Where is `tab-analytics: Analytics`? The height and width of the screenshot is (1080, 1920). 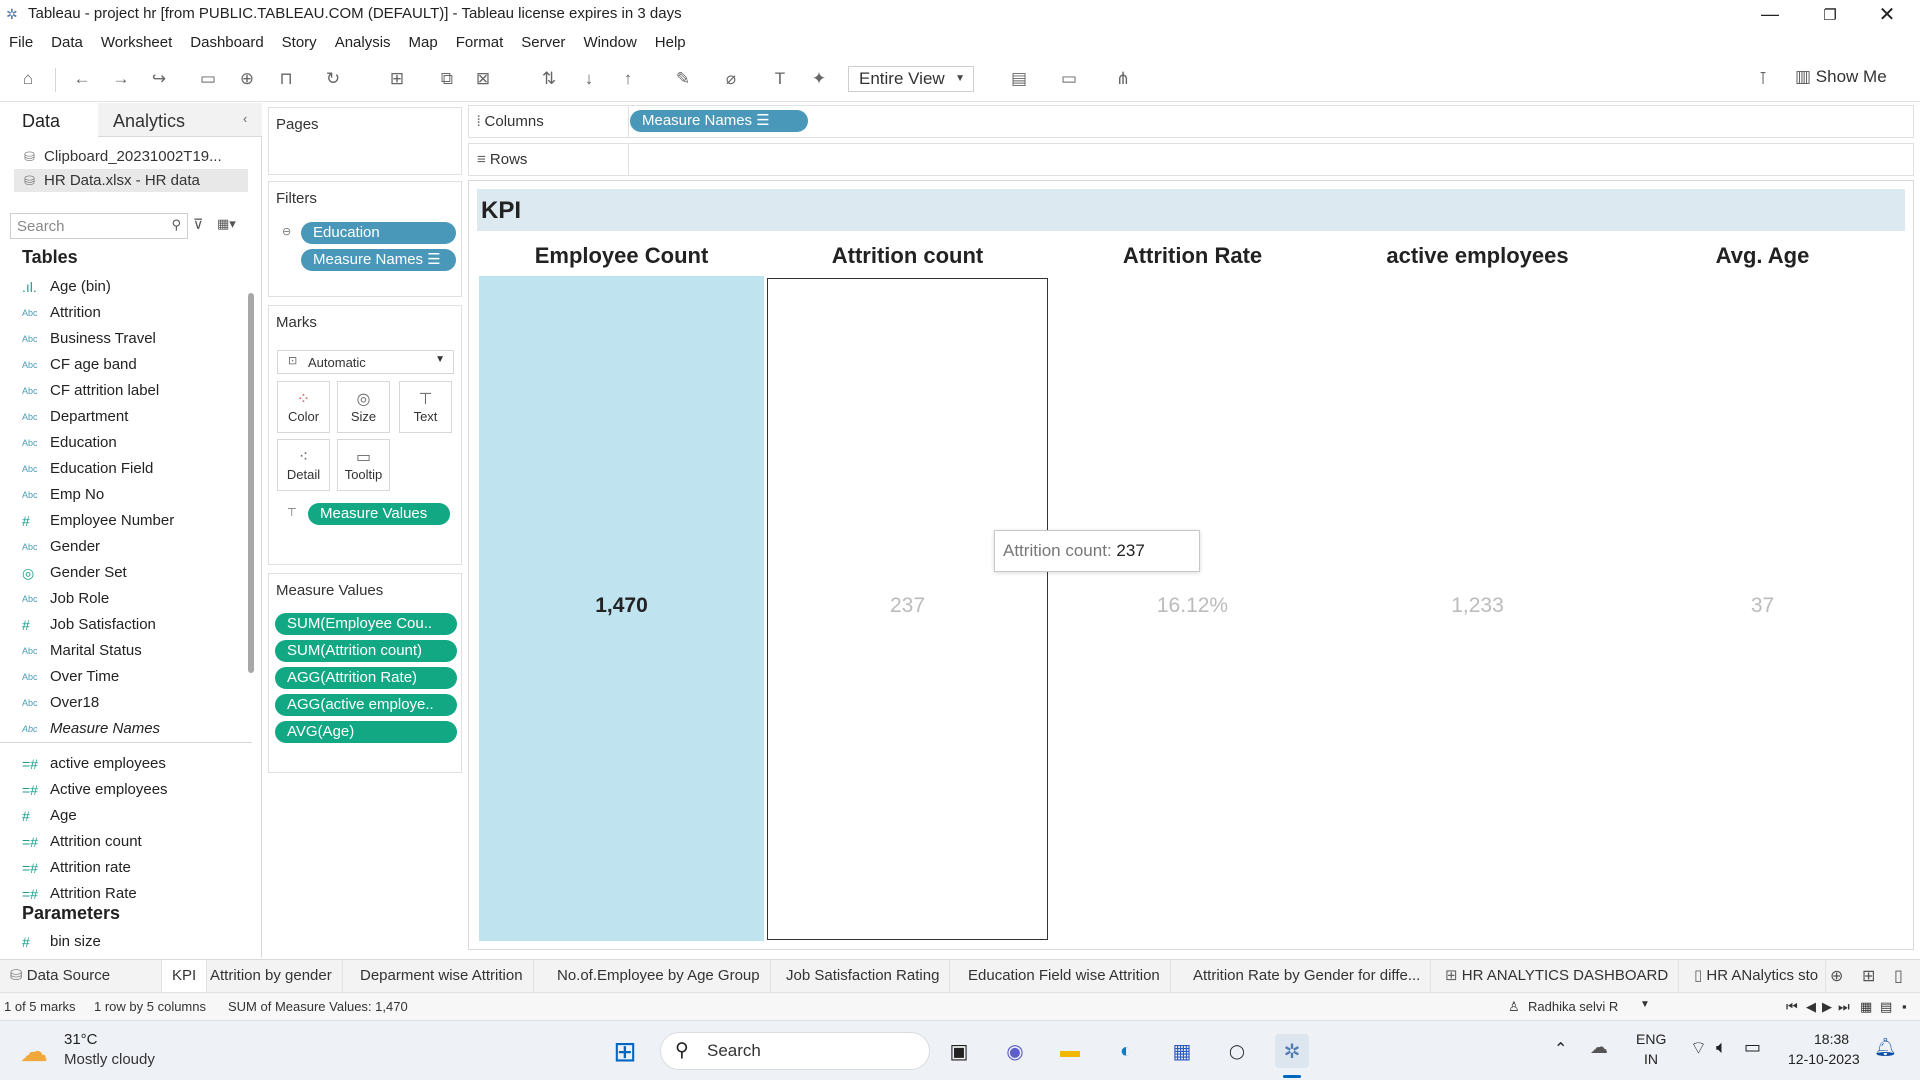 tab-analytics: Analytics is located at coordinates (180, 120).